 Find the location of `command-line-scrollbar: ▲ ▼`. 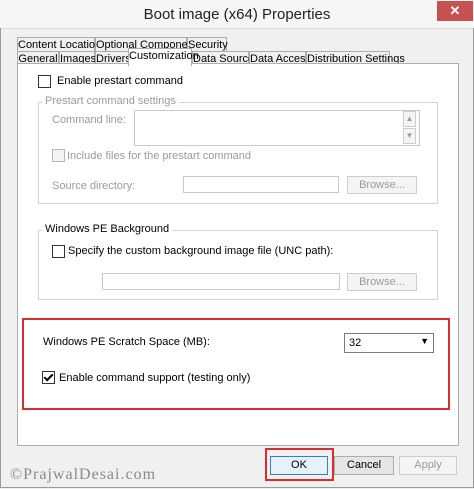

command-line-scrollbar: ▲ ▼ is located at coordinates (409, 127).